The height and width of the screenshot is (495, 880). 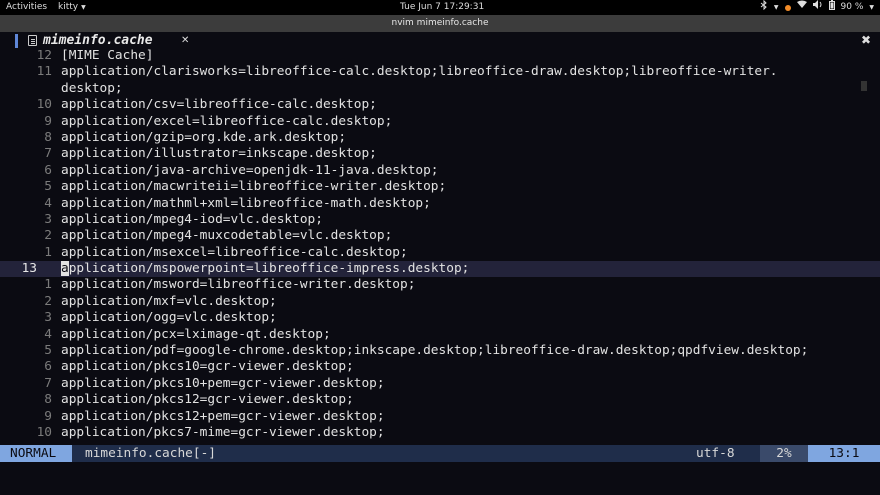 I want to click on clock: Tue Jun 7 17:29:31, so click(x=442, y=7).